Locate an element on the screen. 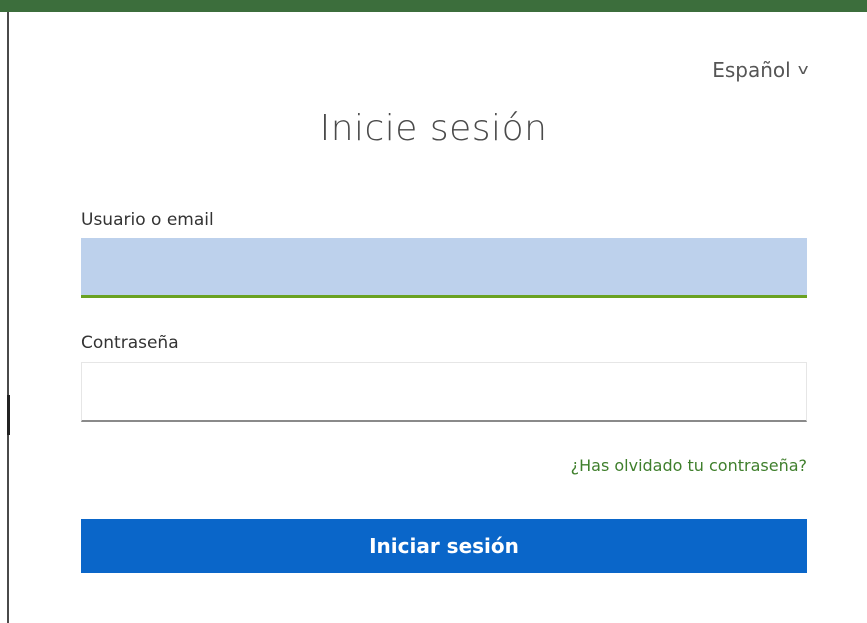 The height and width of the screenshot is (623, 867). language-label: Español is located at coordinates (751, 70).